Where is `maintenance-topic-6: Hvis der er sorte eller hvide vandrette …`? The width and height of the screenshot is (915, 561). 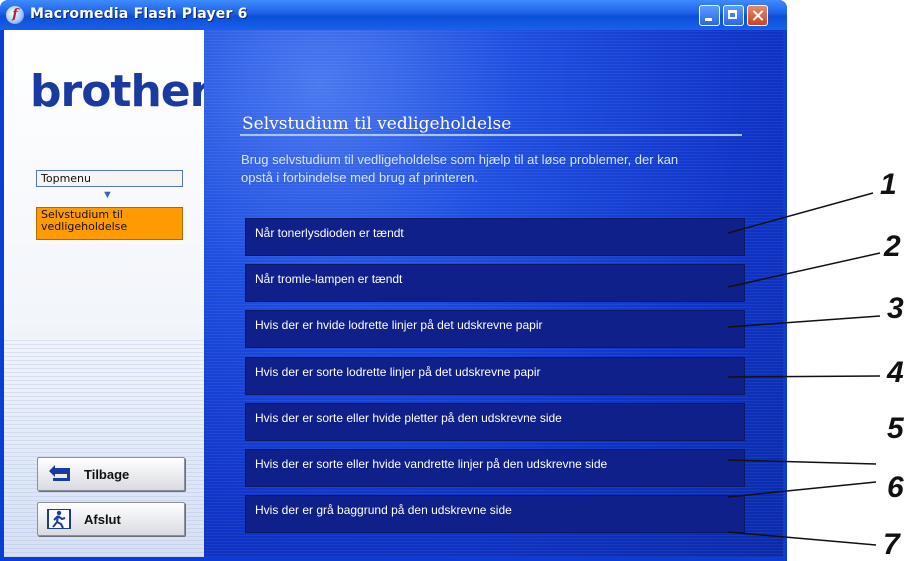
maintenance-topic-6: Hvis der er sorte eller hvide vandrette … is located at coordinates (495, 468).